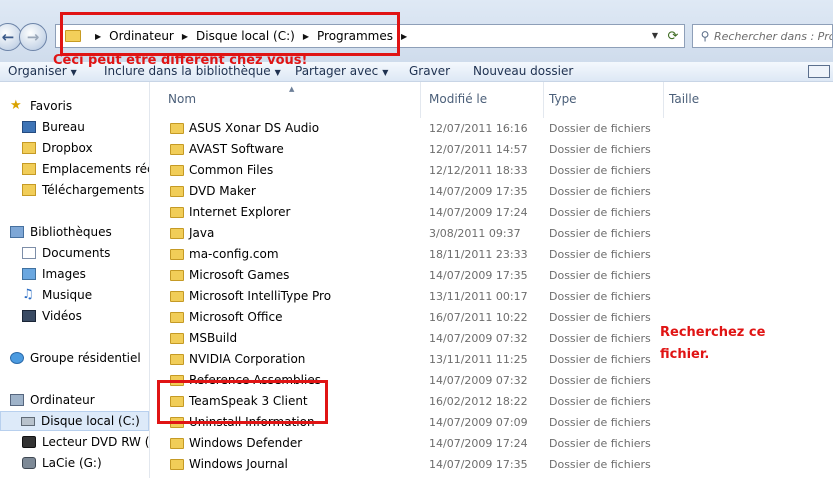  I want to click on favorites-header: ★ Favoris, so click(41, 106).